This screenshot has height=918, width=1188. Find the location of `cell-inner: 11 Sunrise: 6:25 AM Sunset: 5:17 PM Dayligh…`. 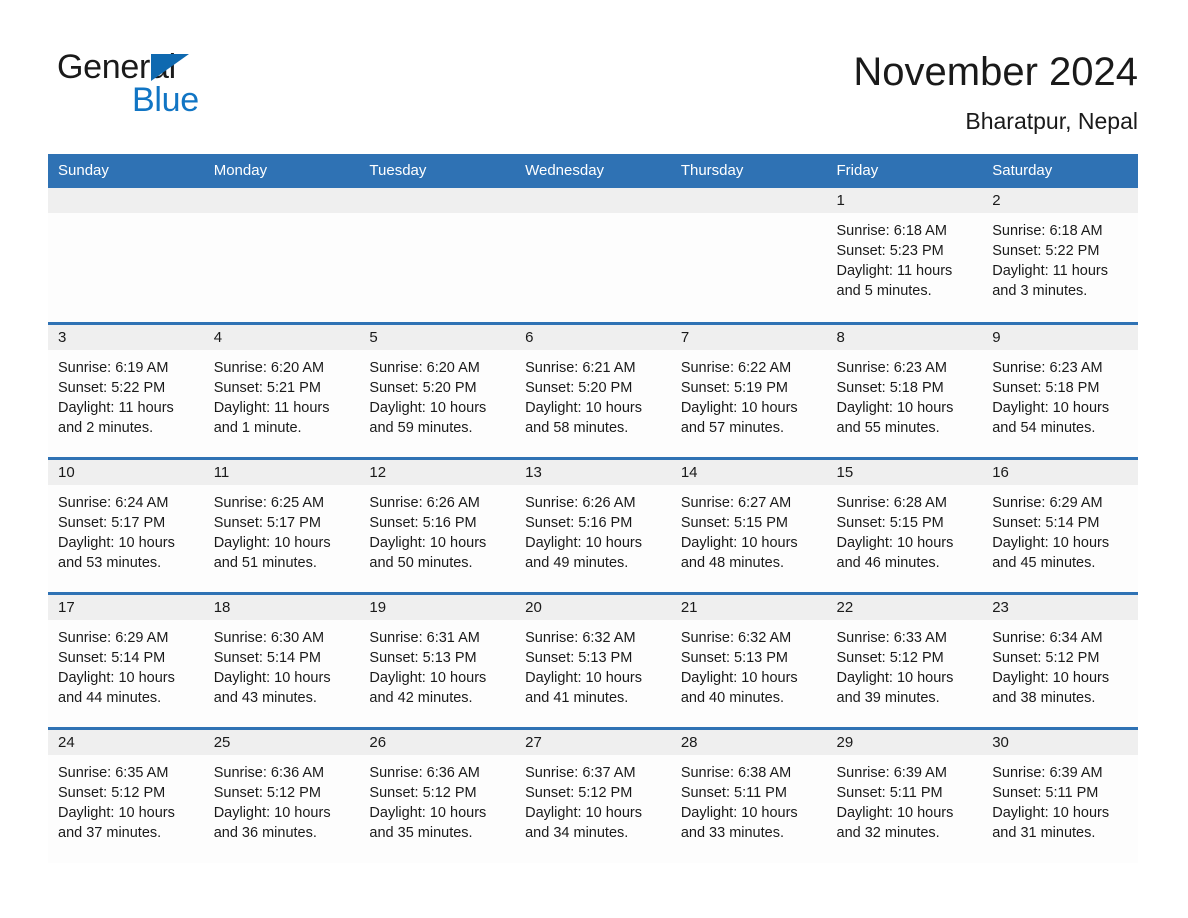

cell-inner: 11 Sunrise: 6:25 AM Sunset: 5:17 PM Dayligh… is located at coordinates (281, 525).